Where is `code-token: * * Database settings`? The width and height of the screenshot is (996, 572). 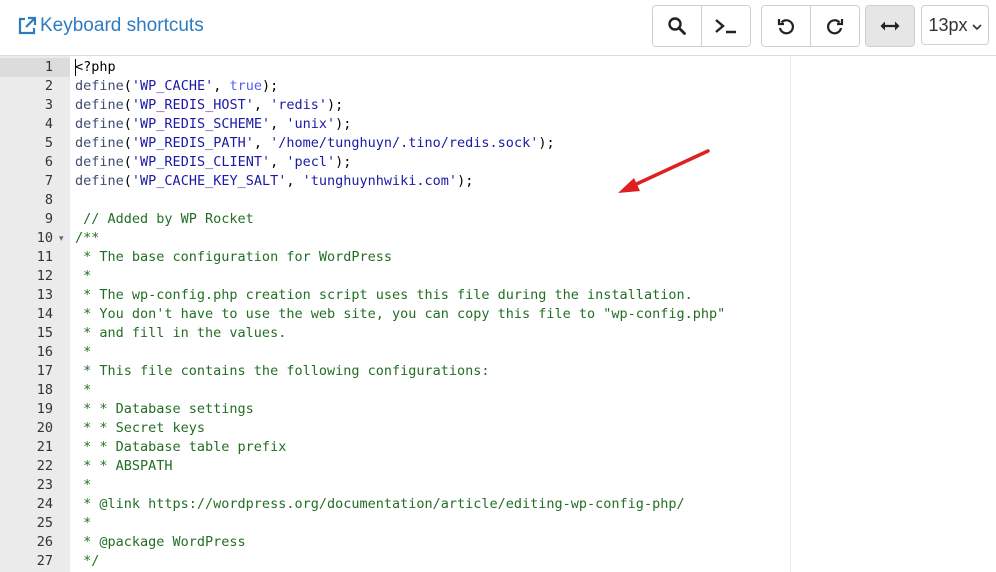
code-token: * * Database settings is located at coordinates (164, 409).